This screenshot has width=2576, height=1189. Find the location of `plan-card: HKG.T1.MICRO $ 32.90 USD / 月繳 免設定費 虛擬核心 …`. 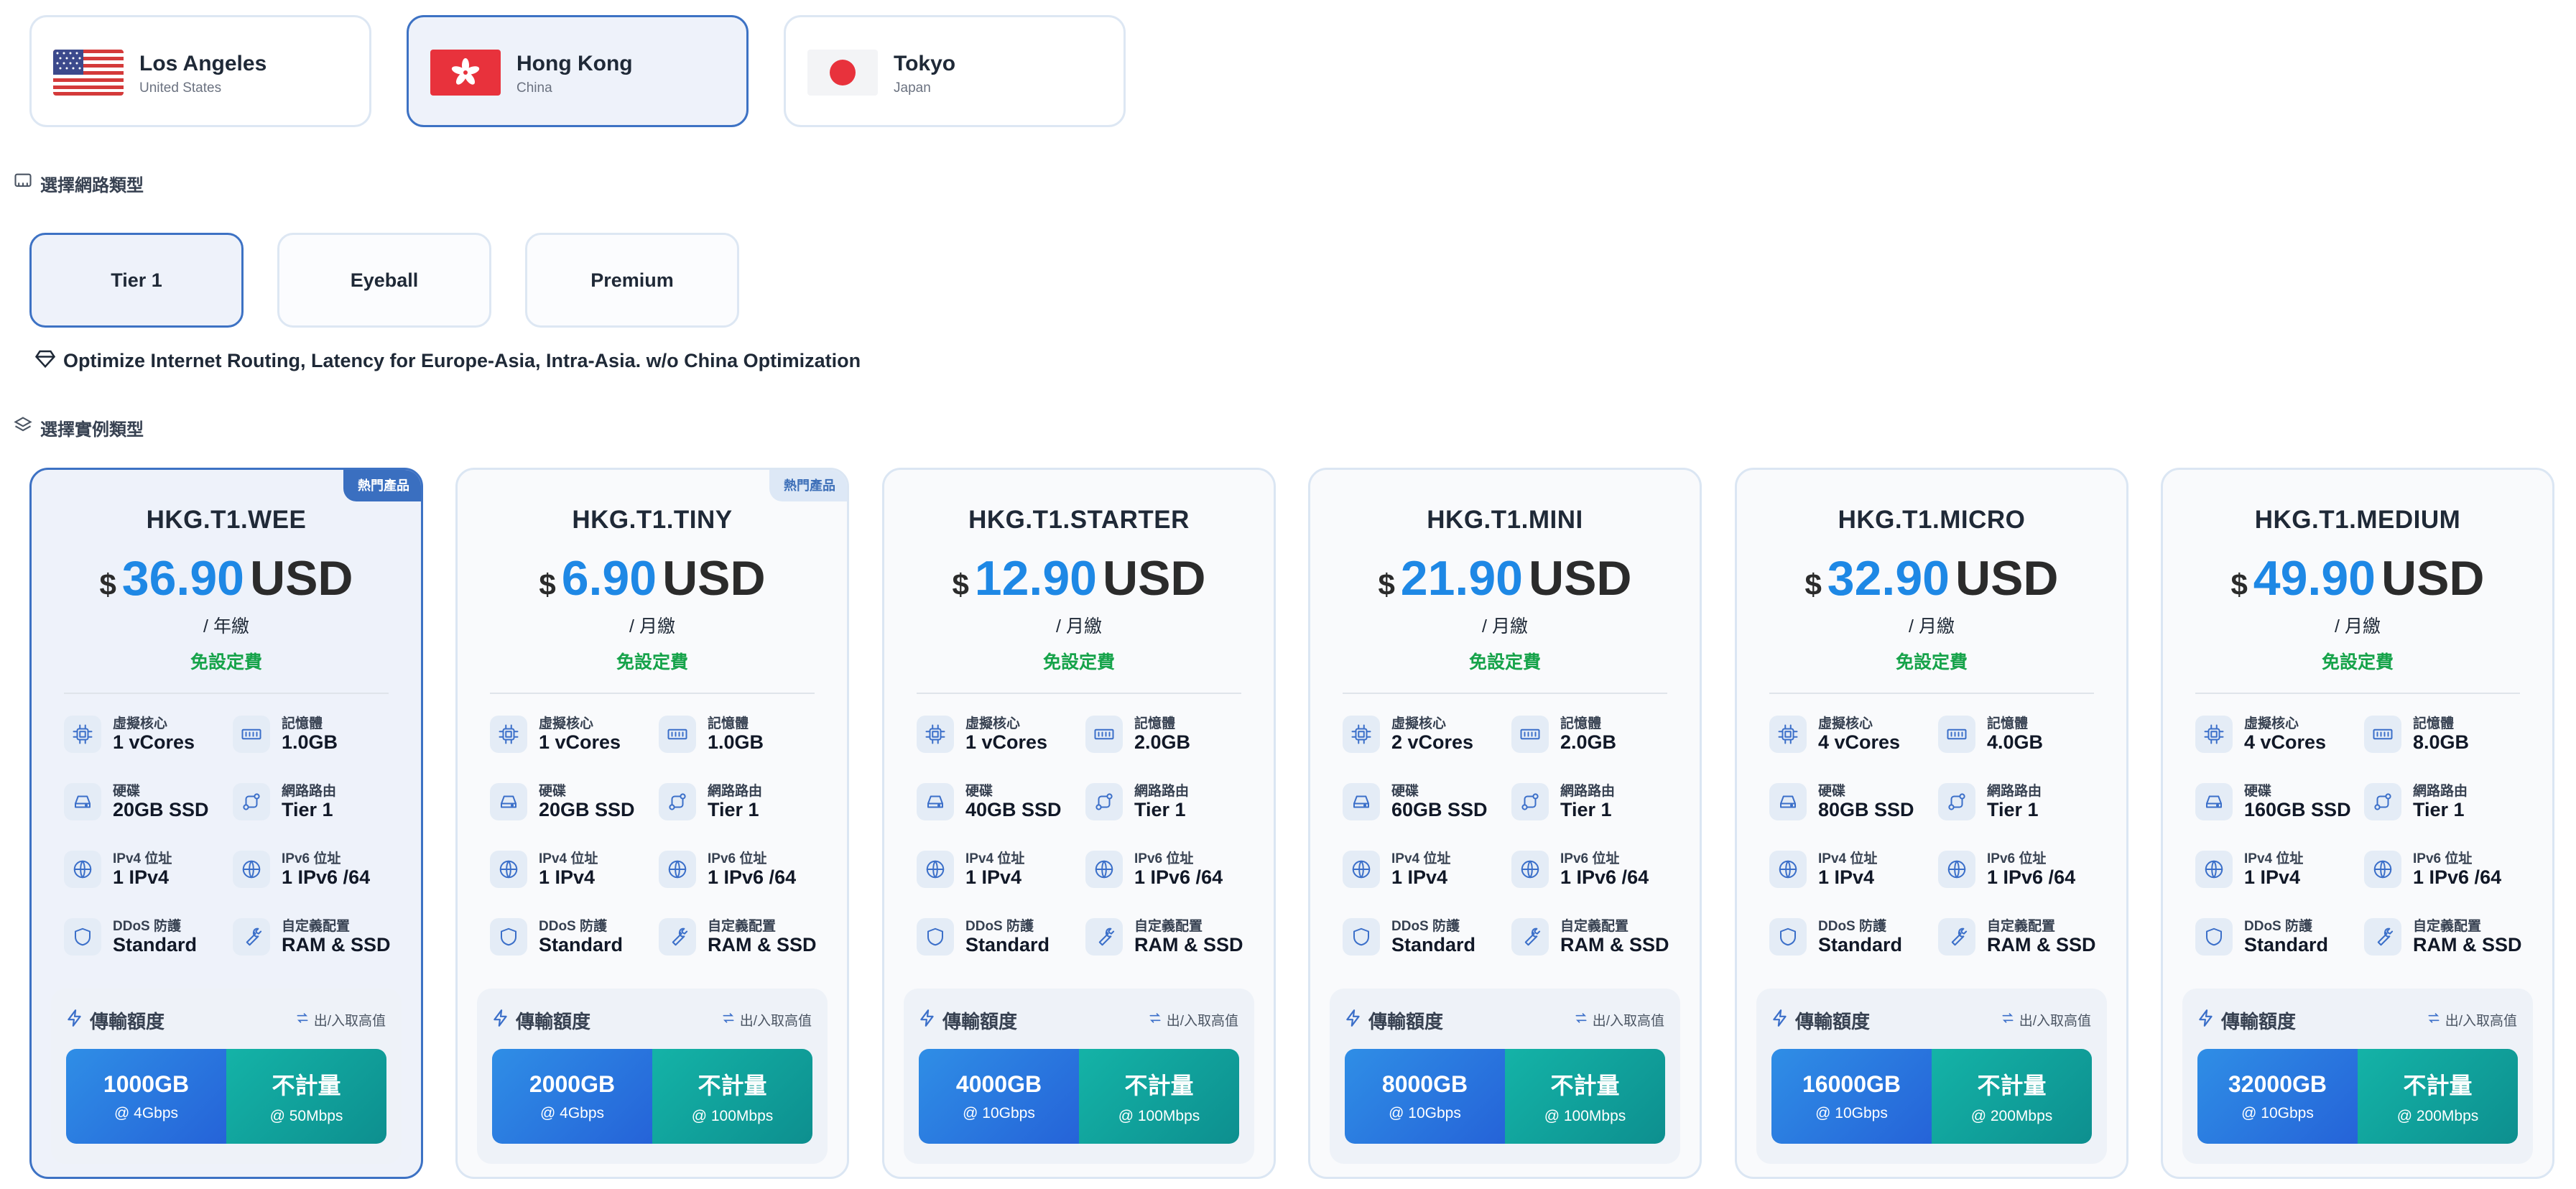

plan-card: HKG.T1.MICRO $ 32.90 USD / 月繳 免設定費 虛擬核心 … is located at coordinates (1931, 823).